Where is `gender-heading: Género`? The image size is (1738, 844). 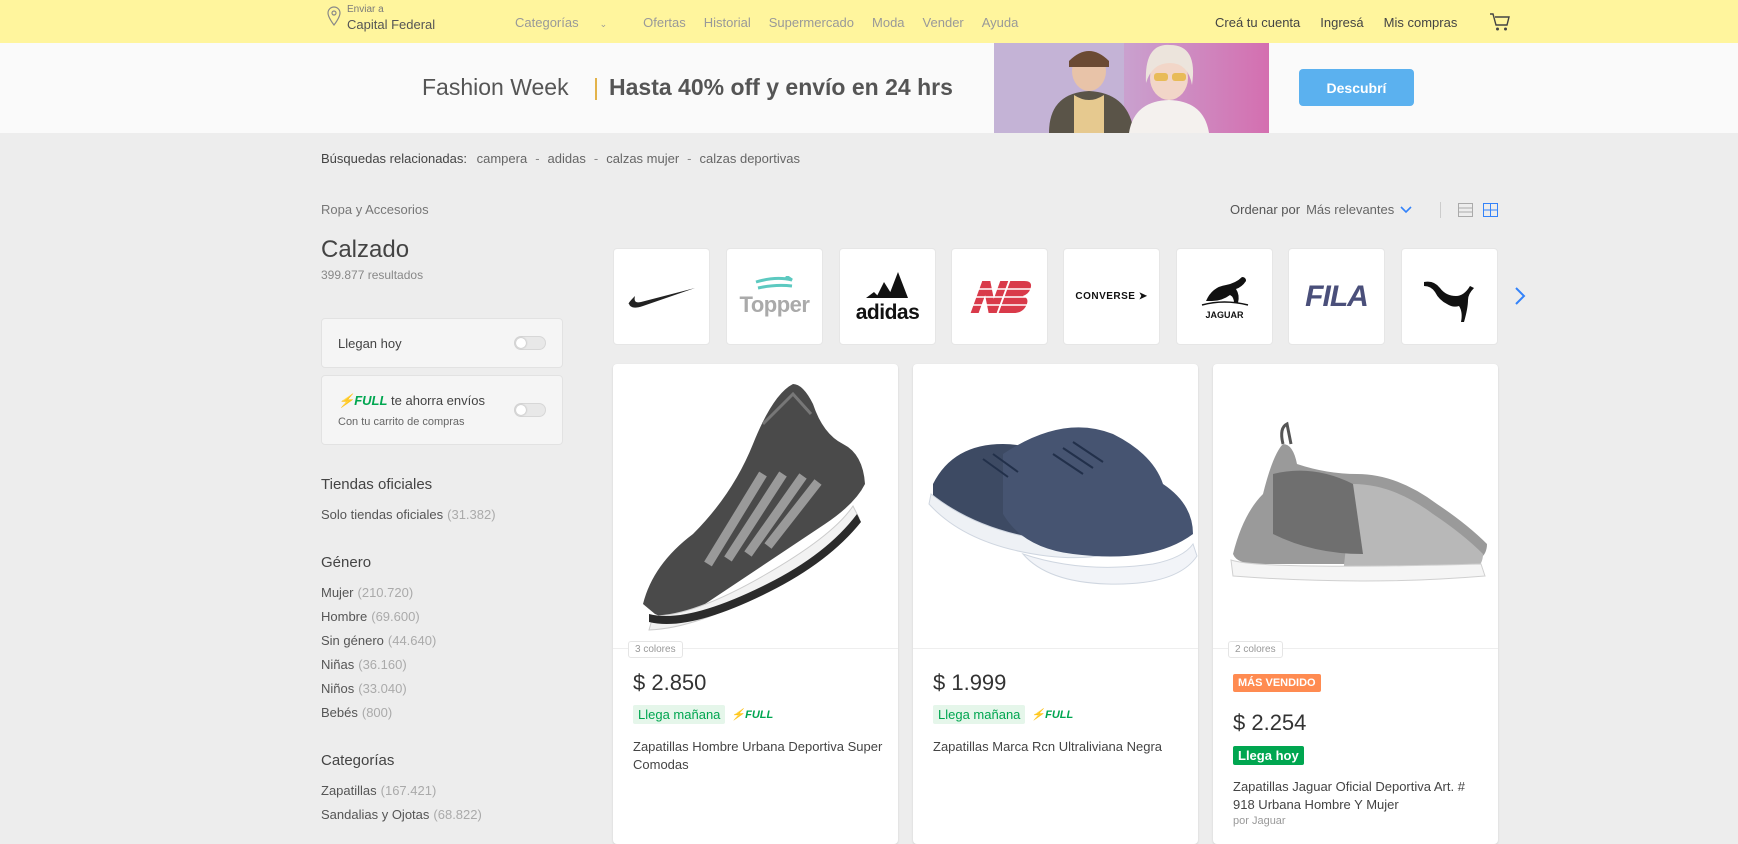
gender-heading: Género is located at coordinates (346, 562).